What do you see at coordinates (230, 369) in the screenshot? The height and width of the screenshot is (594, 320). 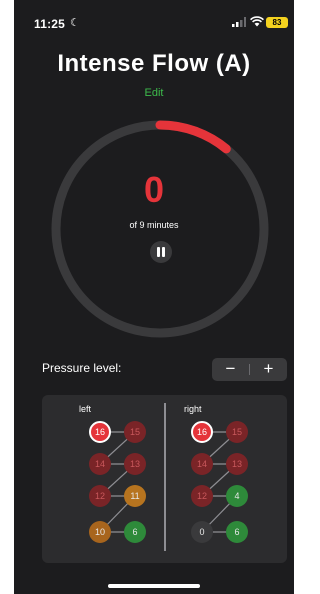 I see `pressure-decrease-button: −` at bounding box center [230, 369].